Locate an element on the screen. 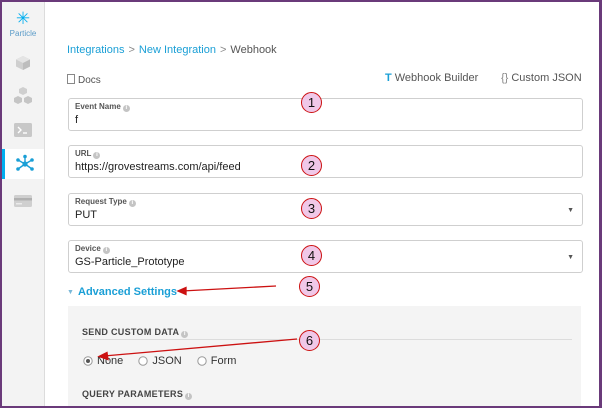 The height and width of the screenshot is (408, 602). docs-link: Docs is located at coordinates (84, 80).